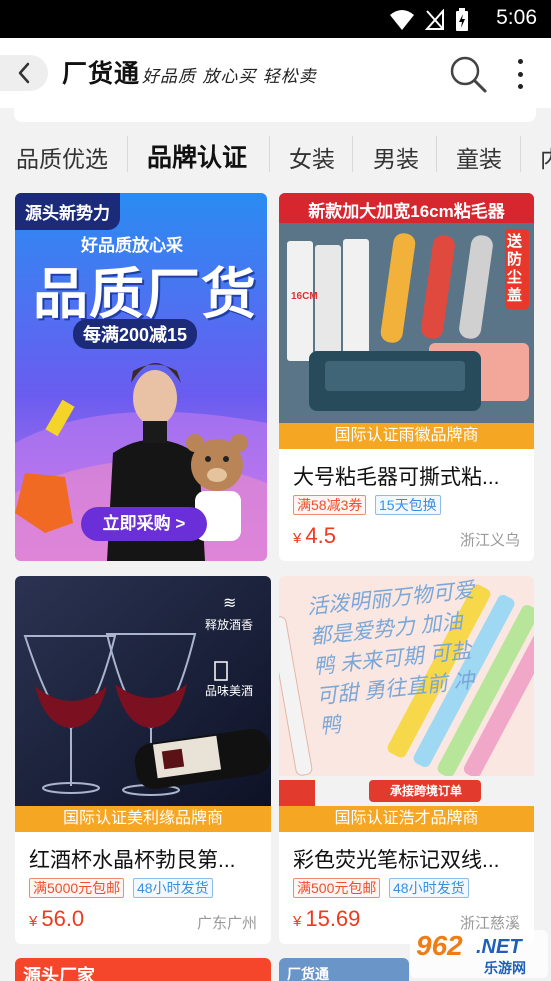 The height and width of the screenshot is (981, 551). I want to click on brand-ribbon: 国际认证雨徽品牌商, so click(406, 436).